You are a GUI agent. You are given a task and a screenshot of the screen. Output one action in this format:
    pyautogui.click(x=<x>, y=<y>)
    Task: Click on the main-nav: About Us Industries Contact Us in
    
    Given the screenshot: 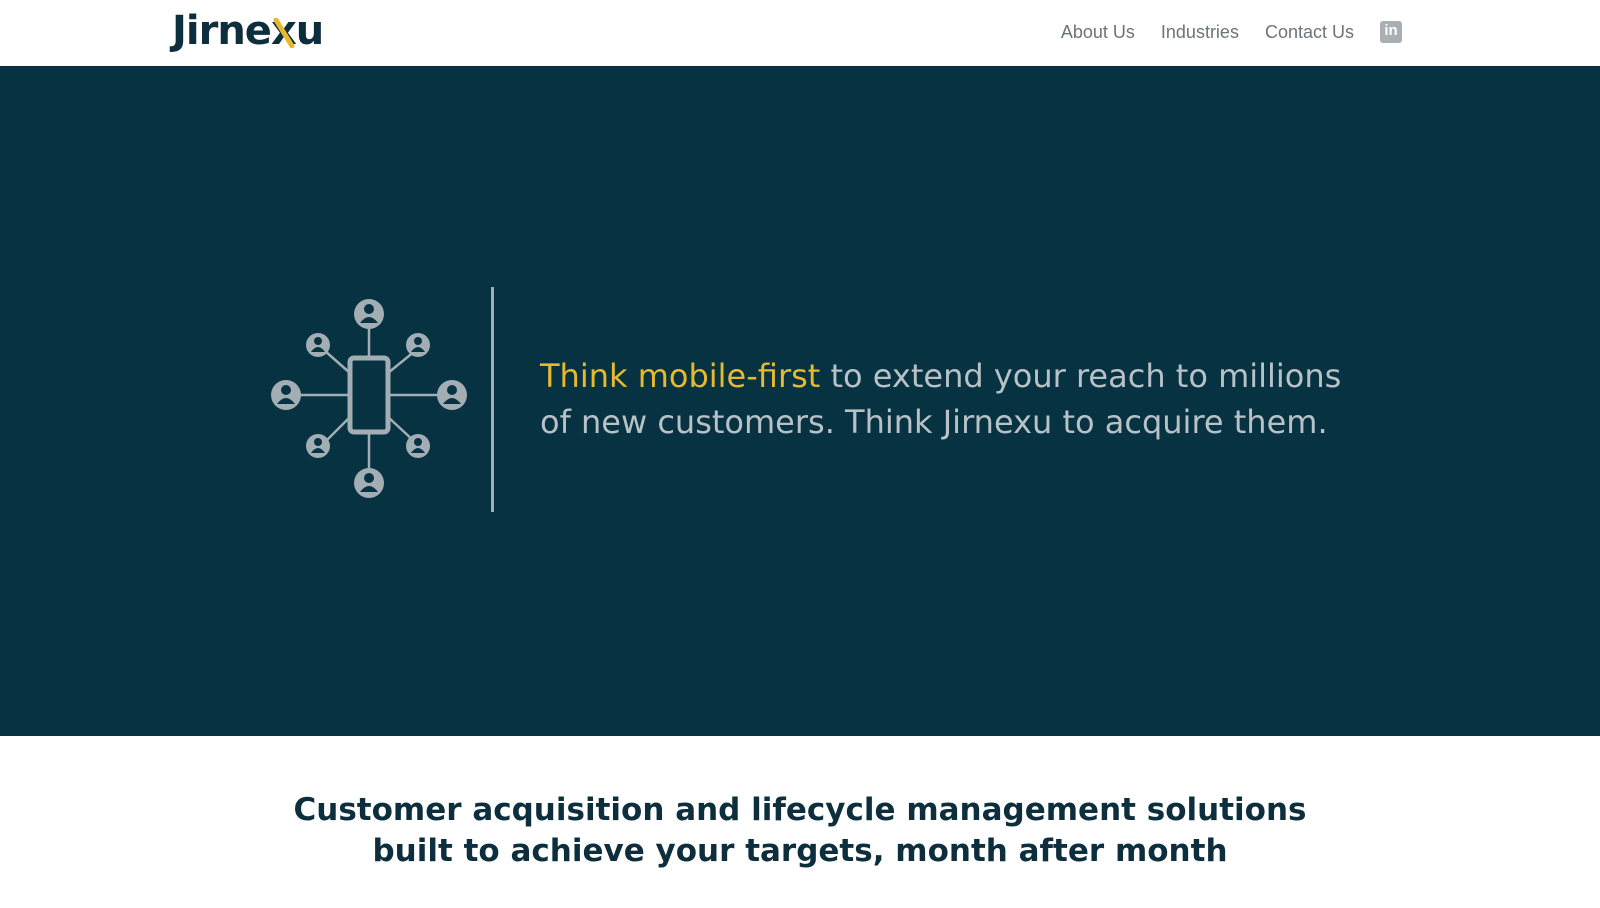 What is the action you would take?
    pyautogui.click(x=1231, y=32)
    